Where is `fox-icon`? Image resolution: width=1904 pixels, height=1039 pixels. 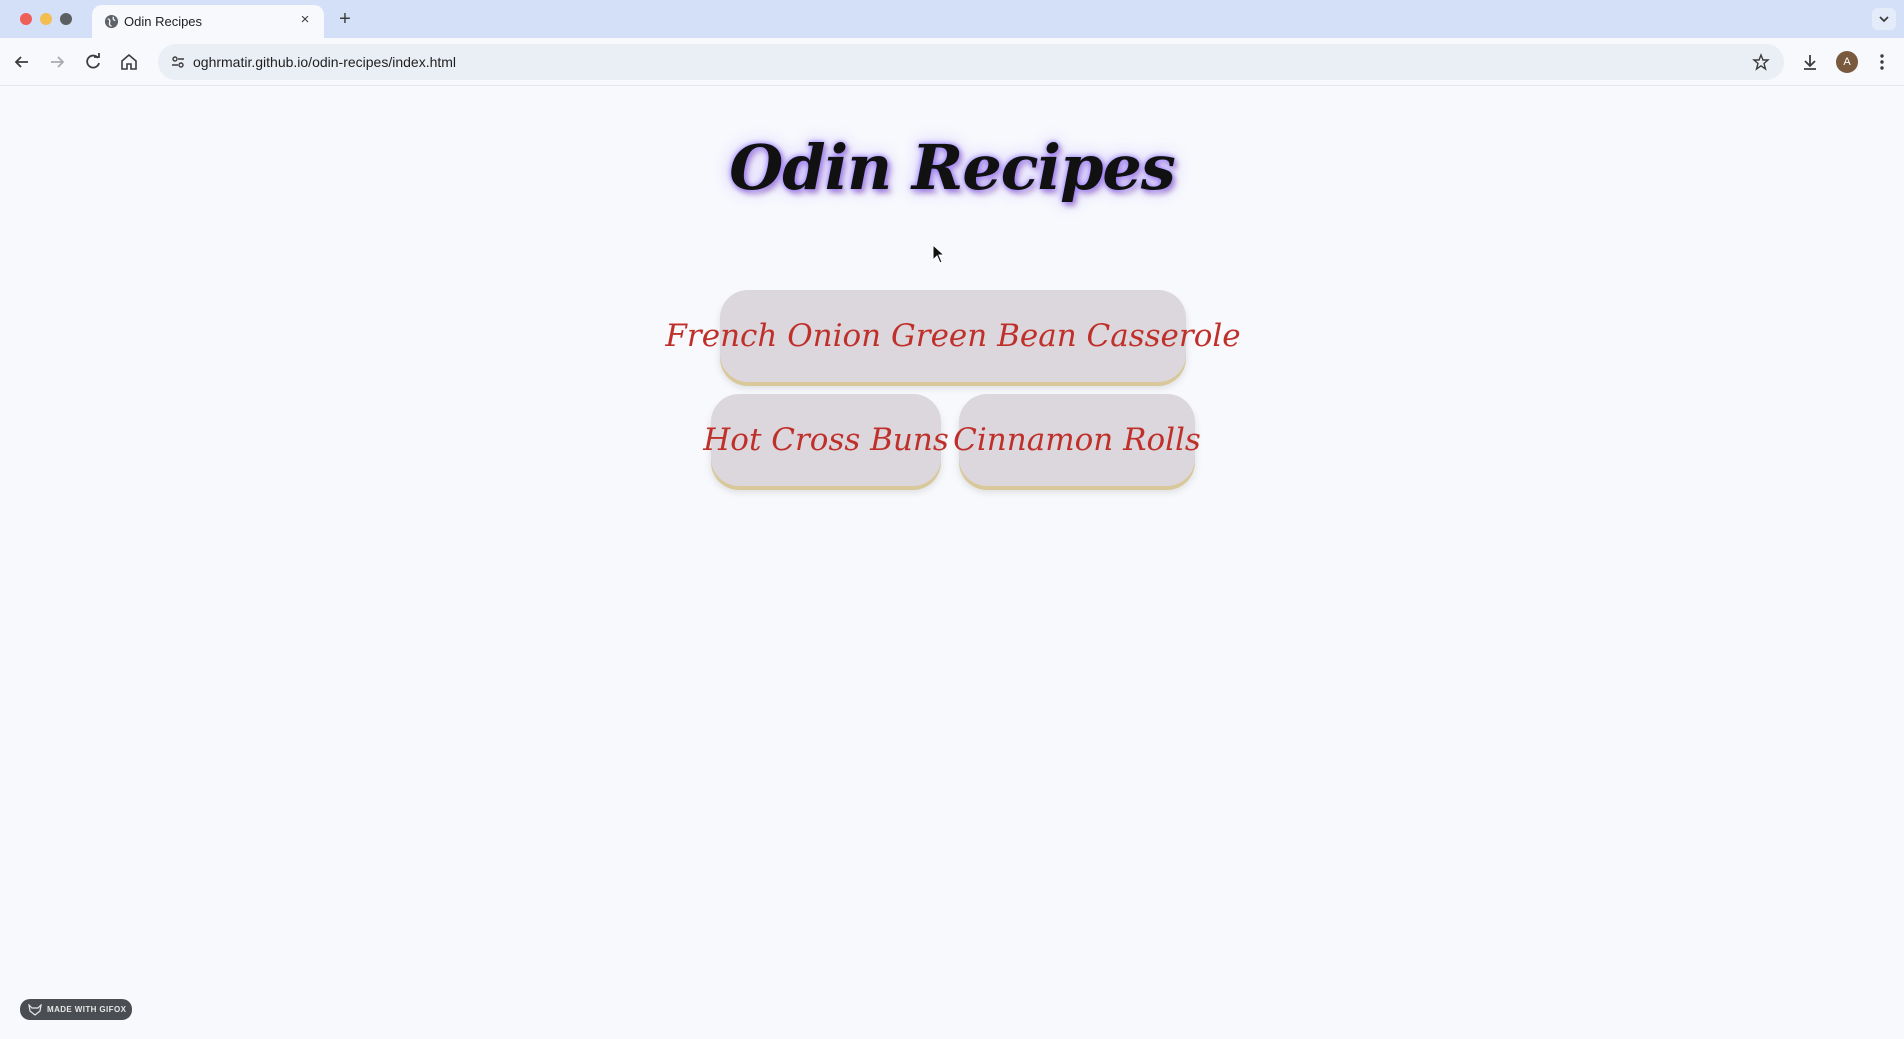 fox-icon is located at coordinates (35, 1009).